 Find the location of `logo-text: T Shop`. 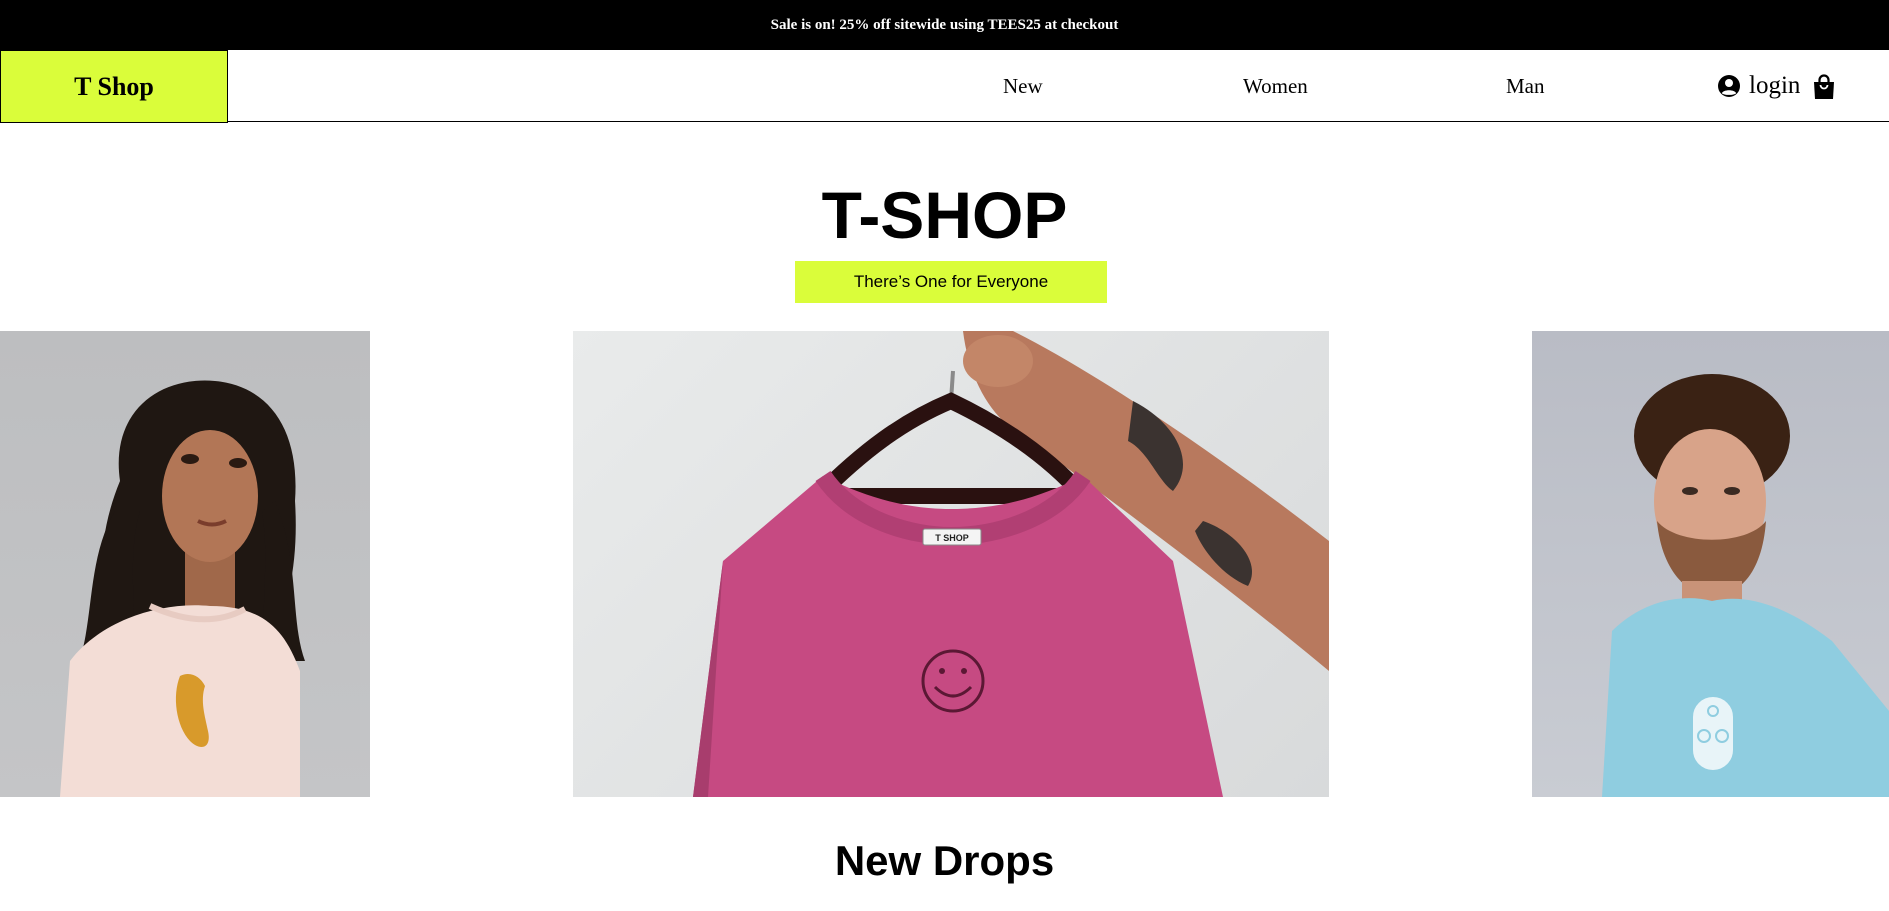

logo-text: T Shop is located at coordinates (114, 86).